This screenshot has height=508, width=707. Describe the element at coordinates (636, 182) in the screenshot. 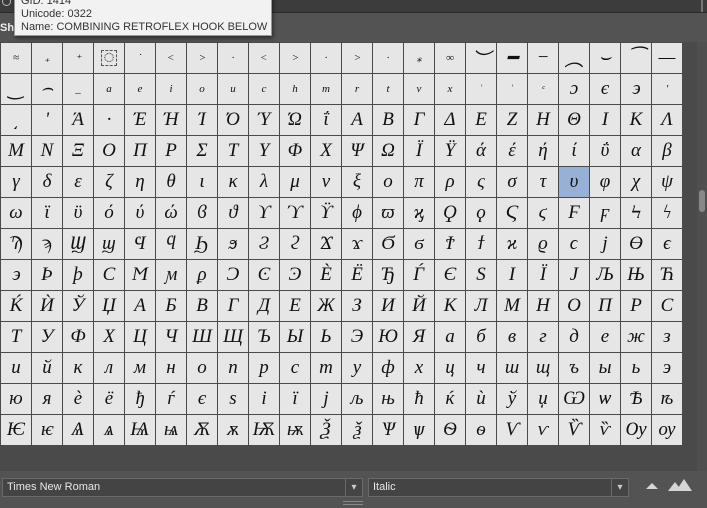

I see `glyph-cell: χ` at that location.